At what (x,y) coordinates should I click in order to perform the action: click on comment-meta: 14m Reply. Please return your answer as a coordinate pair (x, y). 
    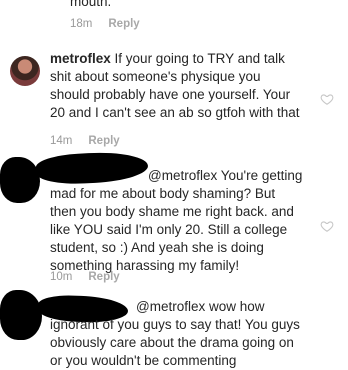
    Looking at the image, I should click on (85, 141).